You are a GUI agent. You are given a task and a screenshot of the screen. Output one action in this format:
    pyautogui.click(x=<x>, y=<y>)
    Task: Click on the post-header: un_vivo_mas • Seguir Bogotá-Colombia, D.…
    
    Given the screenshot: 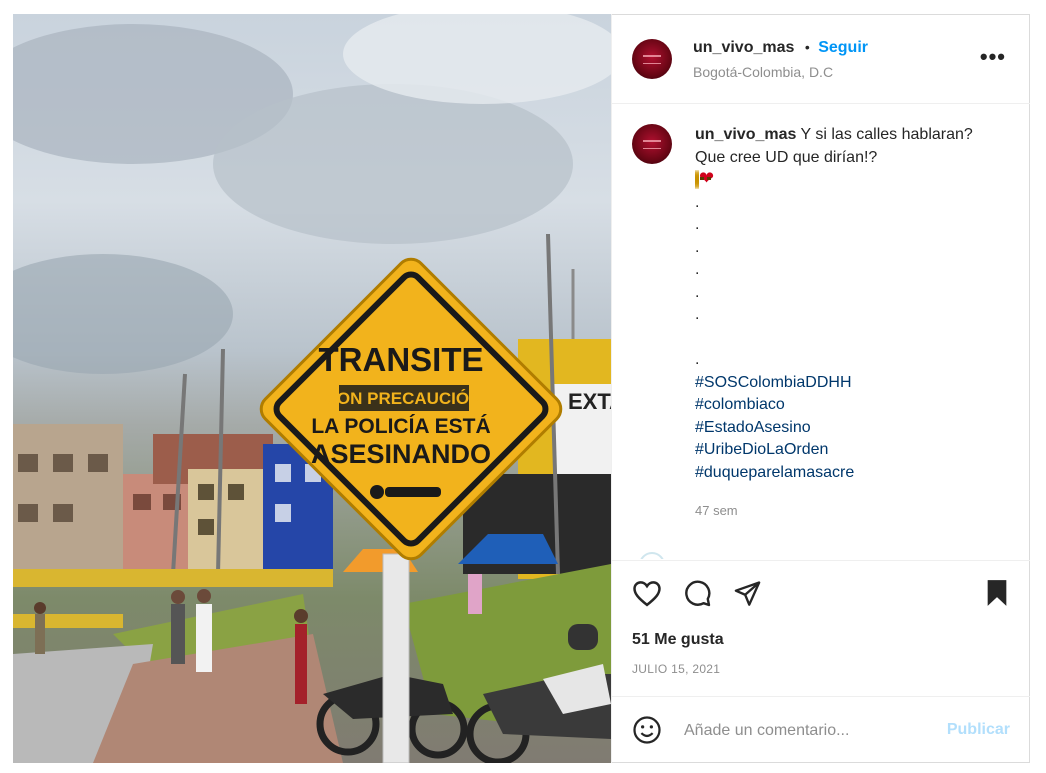 What is the action you would take?
    pyautogui.click(x=821, y=59)
    